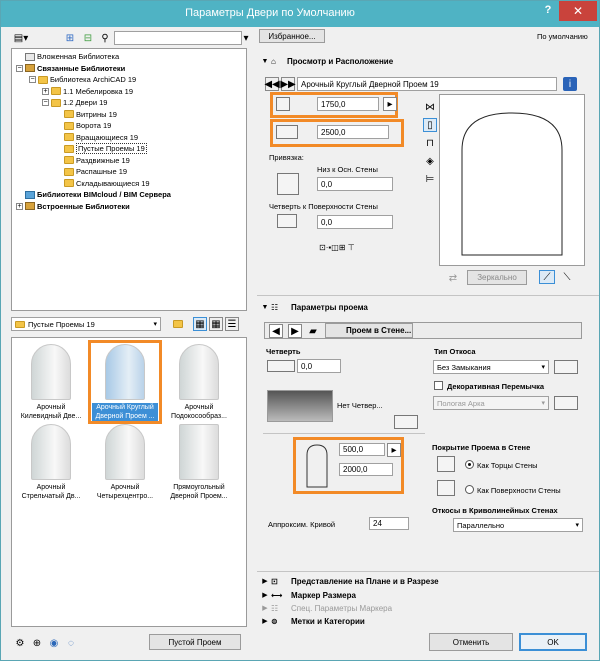 This screenshot has height=661, width=600. I want to click on reveal-type-label: Тип Откоса, so click(455, 351).